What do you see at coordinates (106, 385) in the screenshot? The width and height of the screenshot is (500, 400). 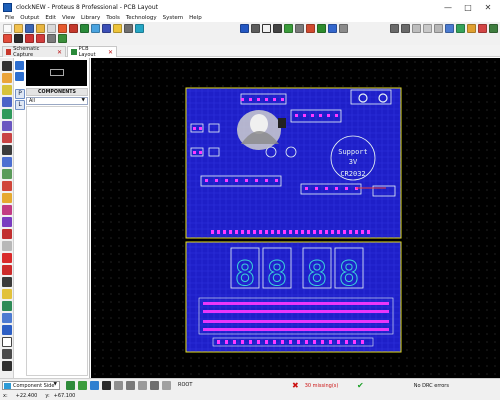 I see `stop-icon` at bounding box center [106, 385].